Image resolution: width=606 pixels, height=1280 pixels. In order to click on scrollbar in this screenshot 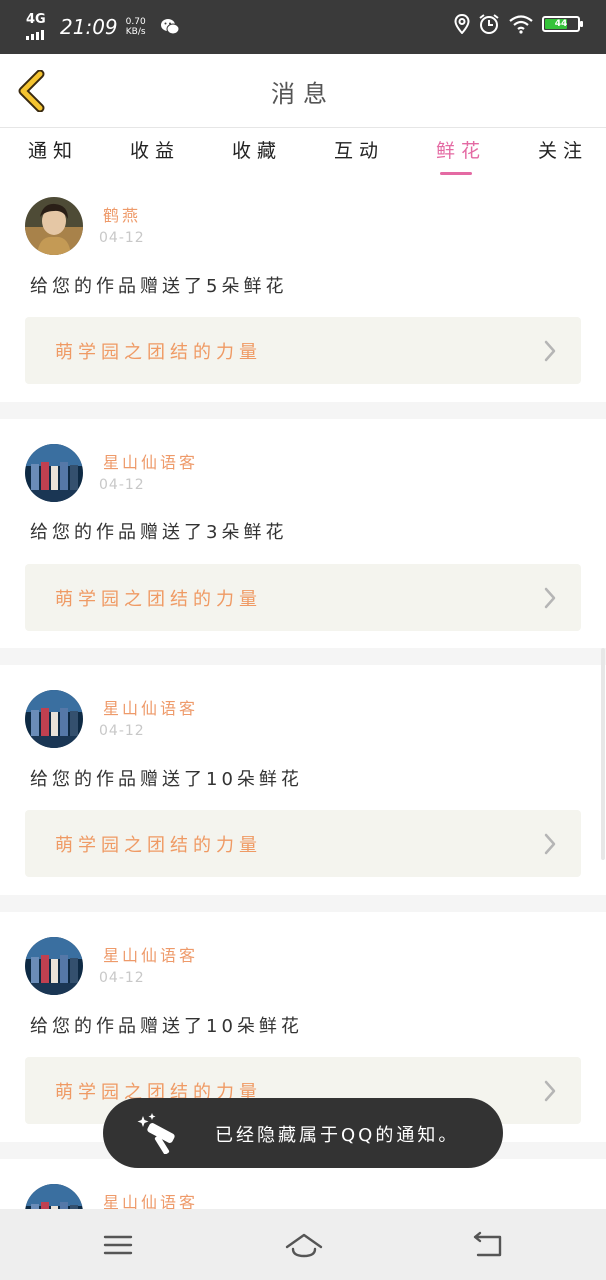, I will do `click(603, 754)`.